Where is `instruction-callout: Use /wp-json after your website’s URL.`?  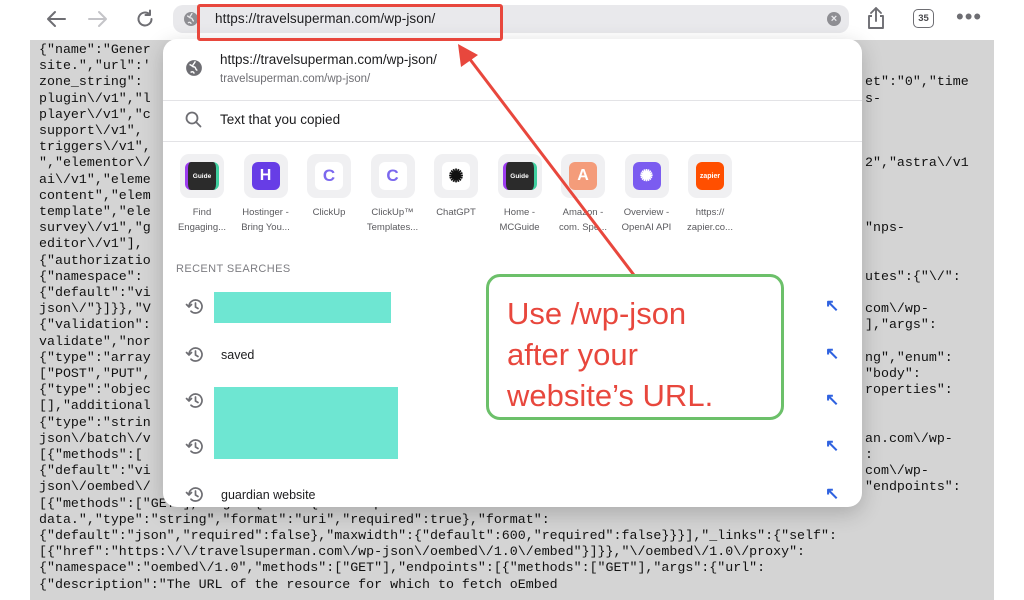 instruction-callout: Use /wp-json after your website’s URL. is located at coordinates (635, 347).